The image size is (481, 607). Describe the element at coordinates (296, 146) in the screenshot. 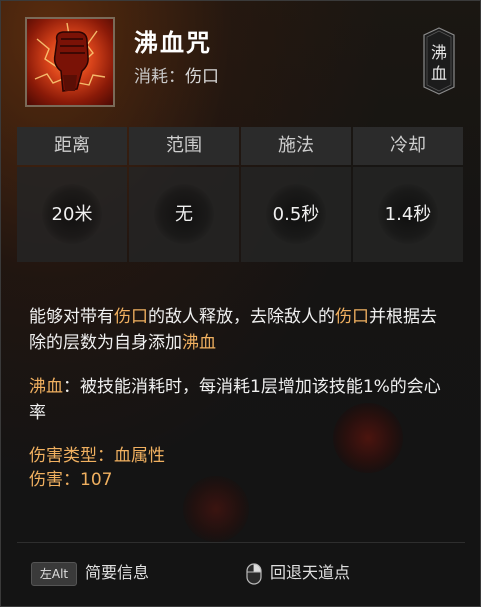

I see `stat-label: 施法` at that location.